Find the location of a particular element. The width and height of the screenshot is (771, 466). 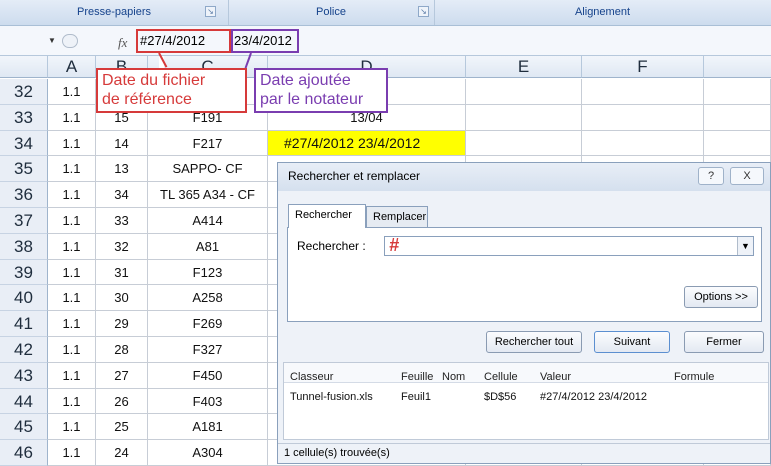

cell-b: 14 is located at coordinates (122, 143).